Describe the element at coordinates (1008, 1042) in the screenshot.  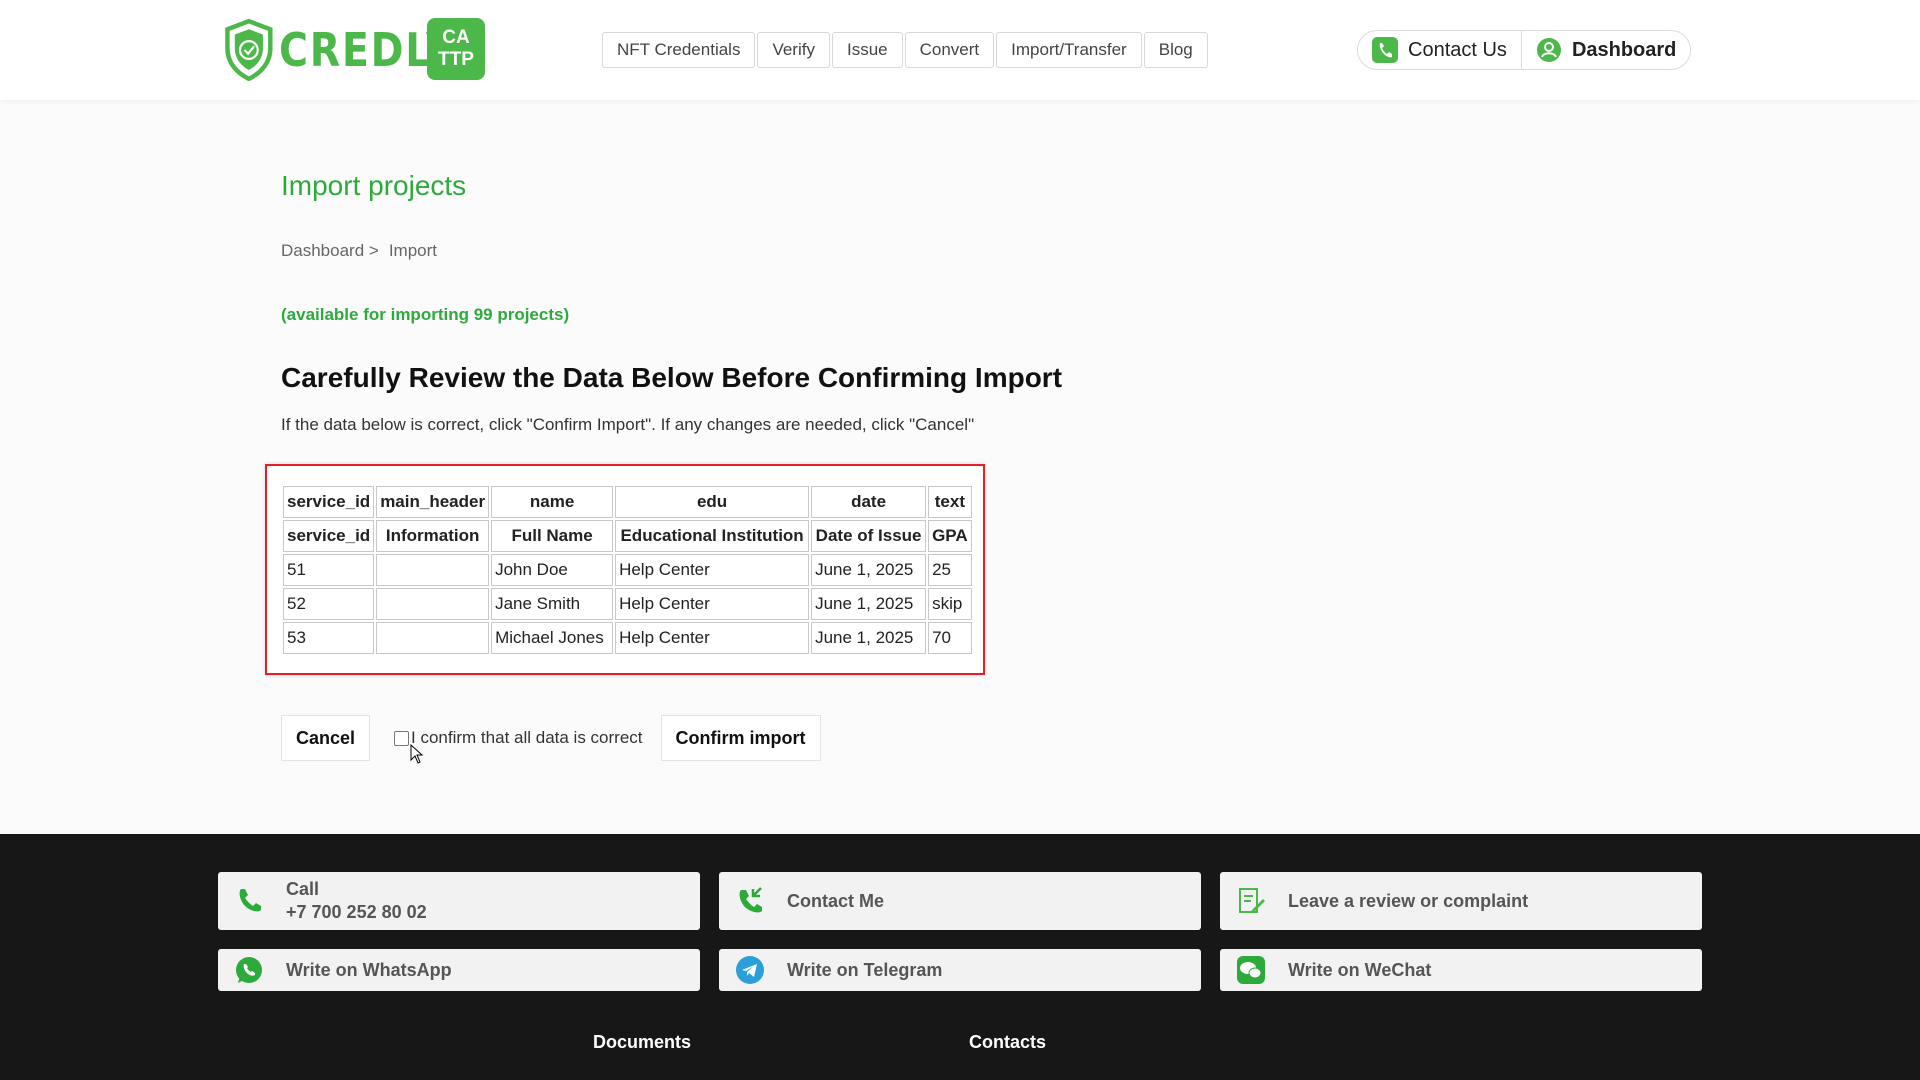
I see `footer-contacts-heading: Contacts` at that location.